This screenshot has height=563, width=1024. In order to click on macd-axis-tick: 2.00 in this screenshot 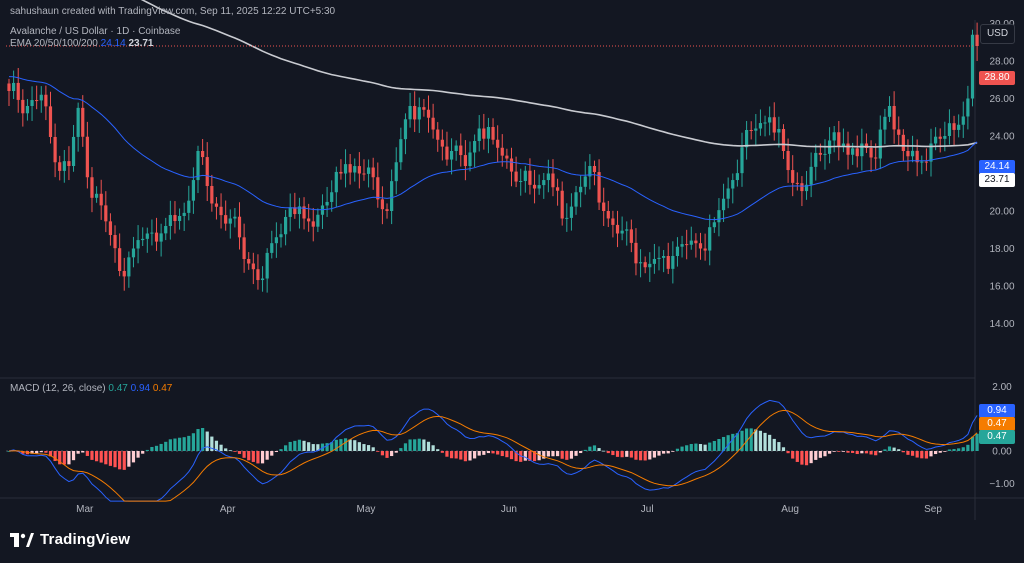, I will do `click(1002, 387)`.